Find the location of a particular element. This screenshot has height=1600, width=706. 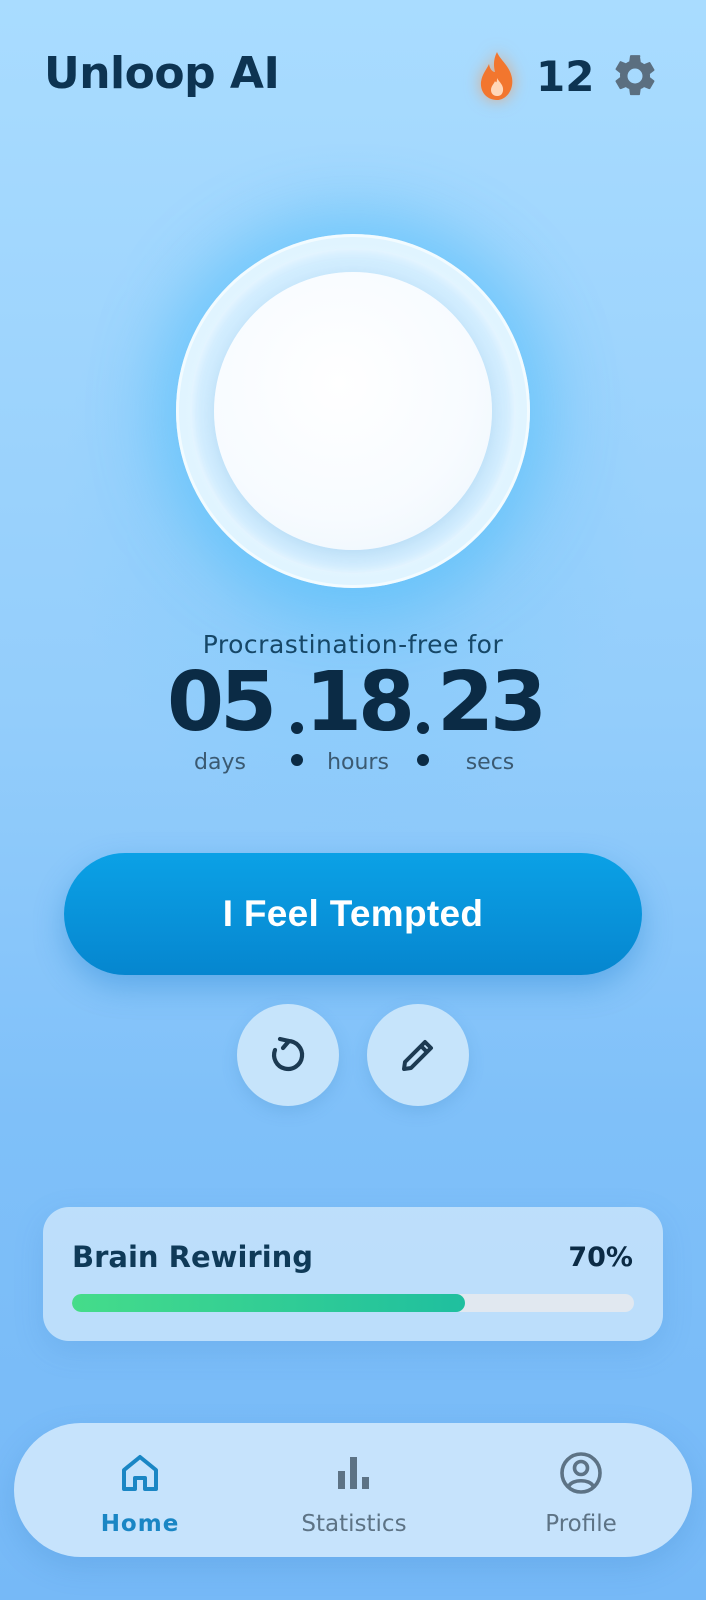

edit-button is located at coordinates (418, 1055).